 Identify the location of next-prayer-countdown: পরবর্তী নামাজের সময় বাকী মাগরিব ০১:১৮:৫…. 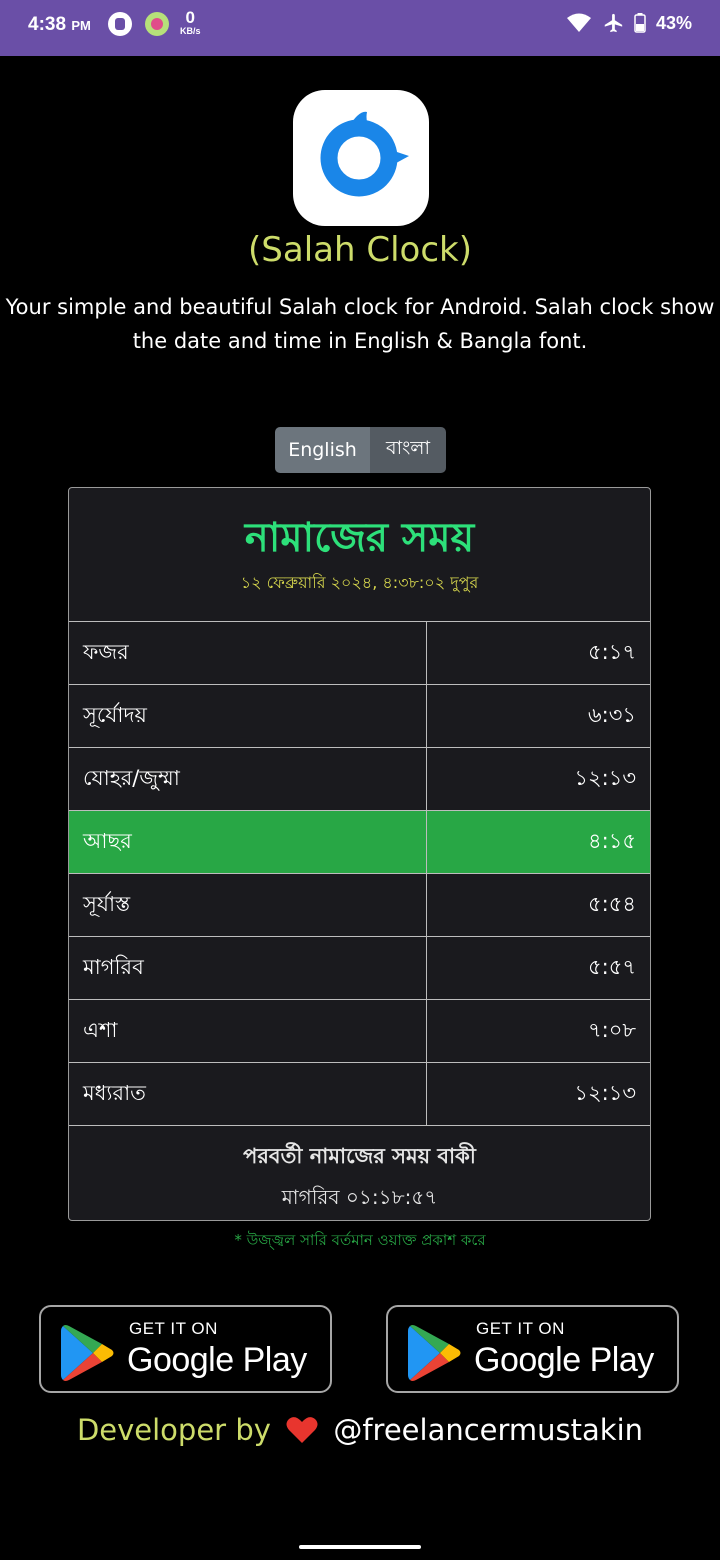
(359, 1172).